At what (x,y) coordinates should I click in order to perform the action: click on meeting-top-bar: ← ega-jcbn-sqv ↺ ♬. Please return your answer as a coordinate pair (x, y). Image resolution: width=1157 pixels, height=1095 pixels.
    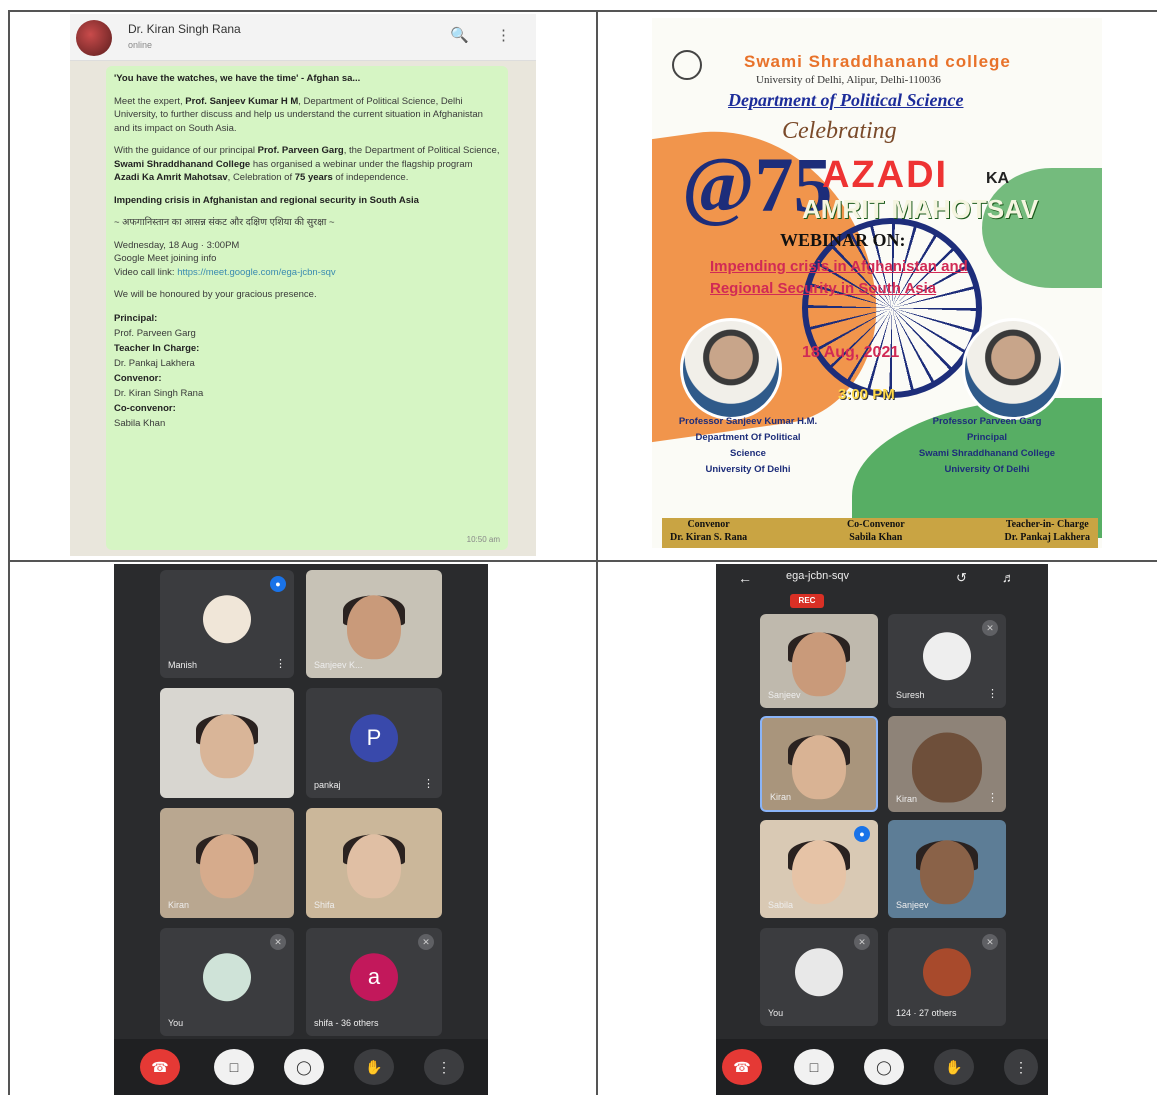
    Looking at the image, I should click on (882, 584).